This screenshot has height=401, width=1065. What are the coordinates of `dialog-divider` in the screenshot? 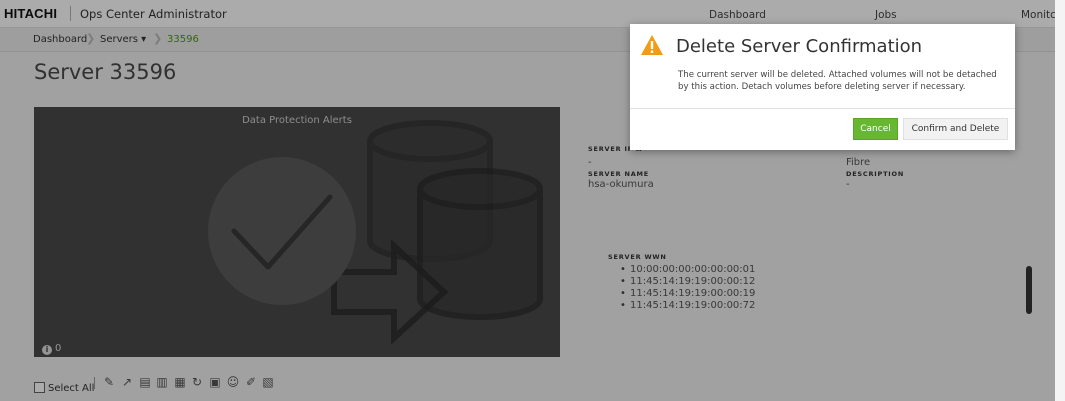 It's located at (822, 108).